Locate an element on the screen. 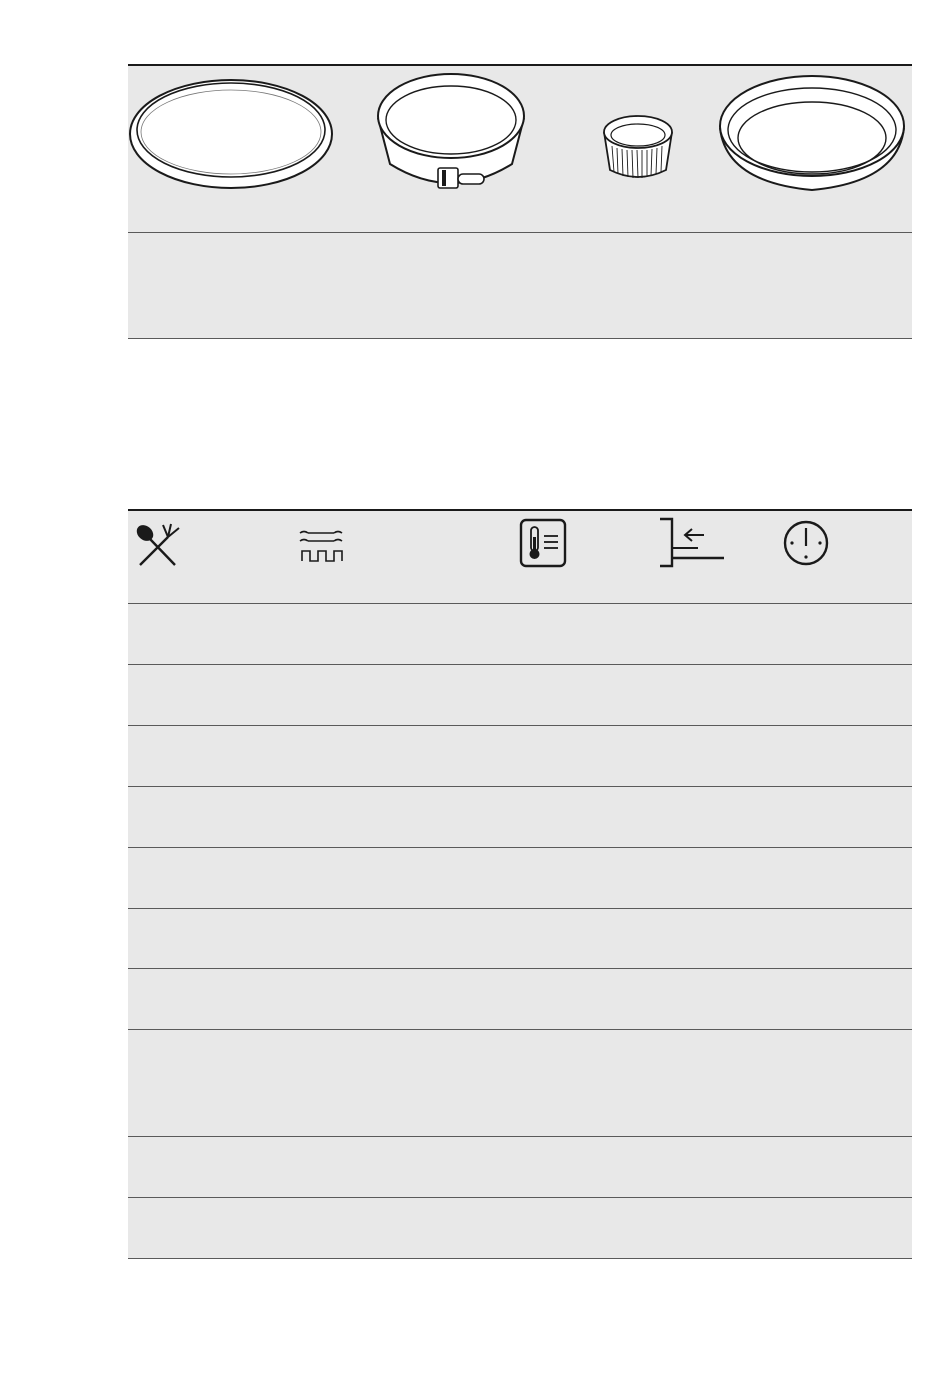 This screenshot has height=1374, width=950. time-icon is located at coordinates (806, 543).